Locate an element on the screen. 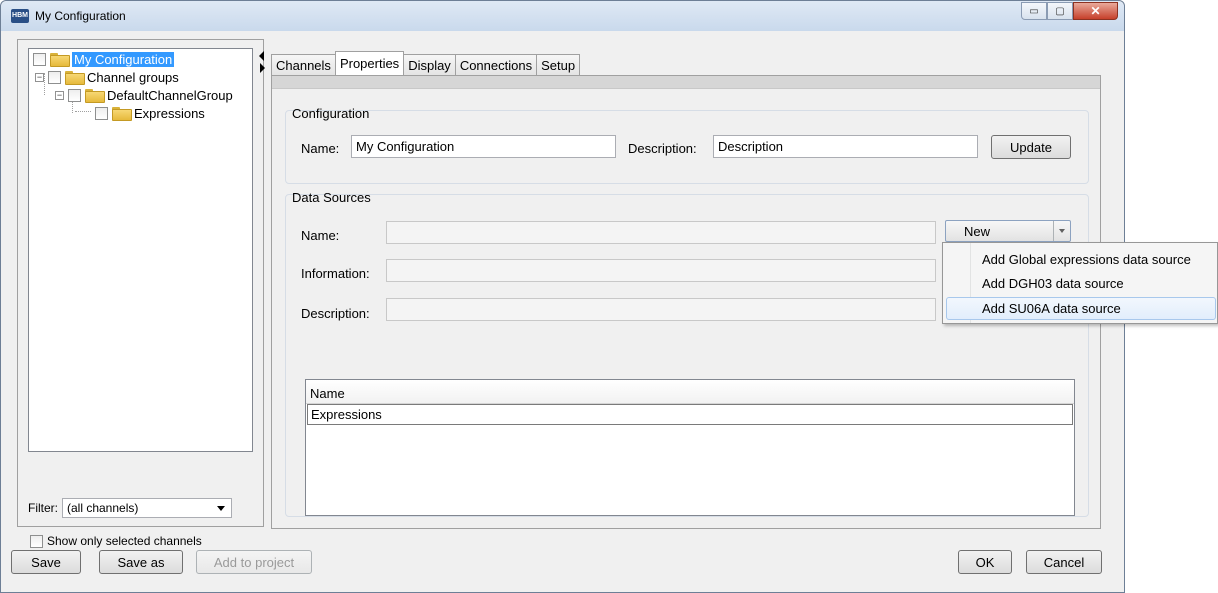 This screenshot has width=1218, height=593. tab-display: Display is located at coordinates (429, 64).